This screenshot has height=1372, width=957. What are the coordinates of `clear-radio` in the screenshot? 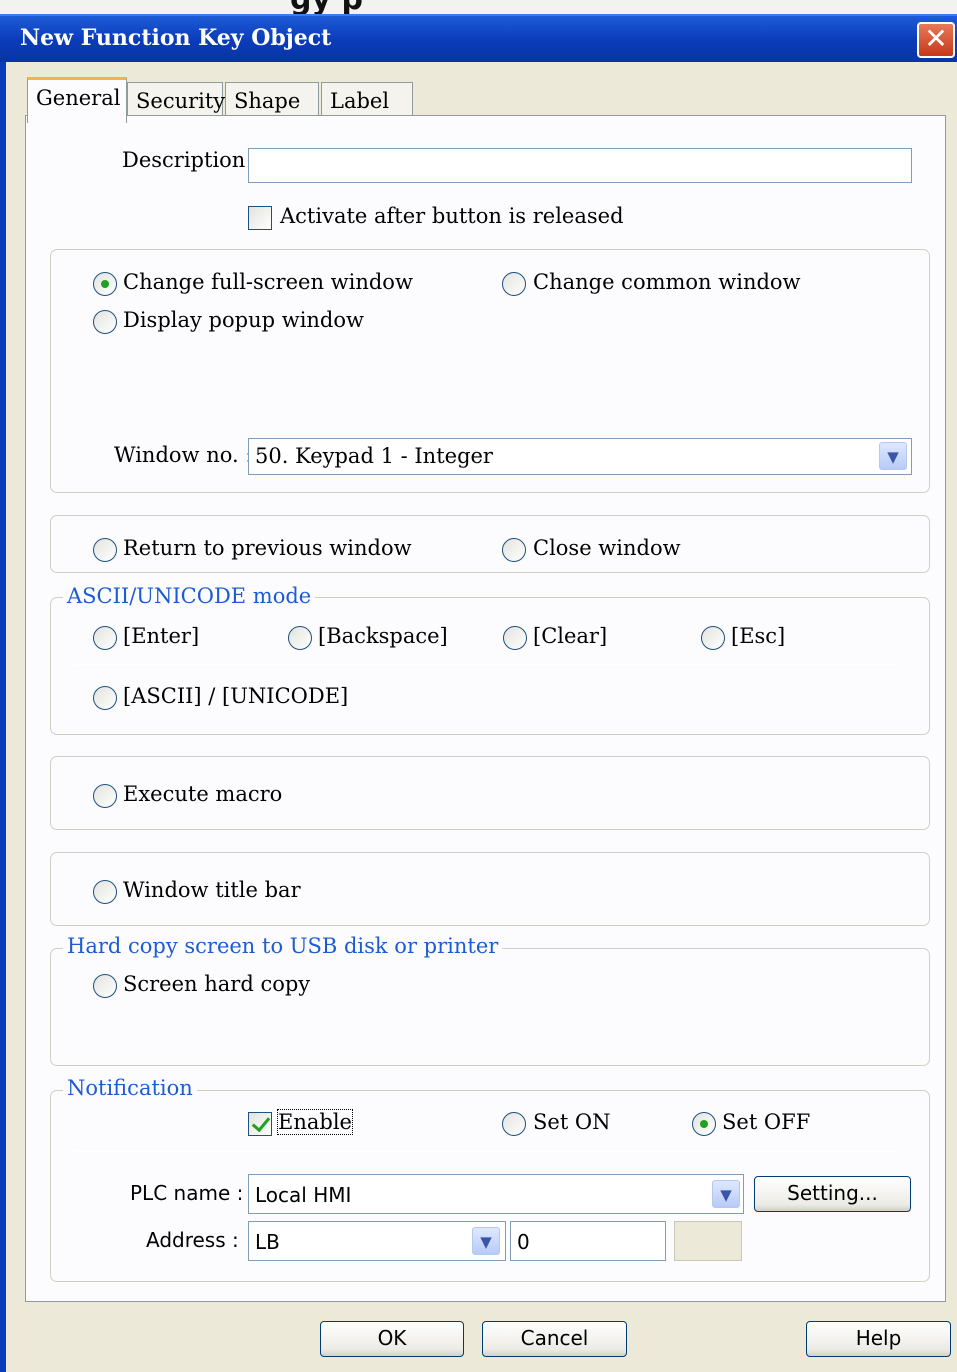 It's located at (515, 638).